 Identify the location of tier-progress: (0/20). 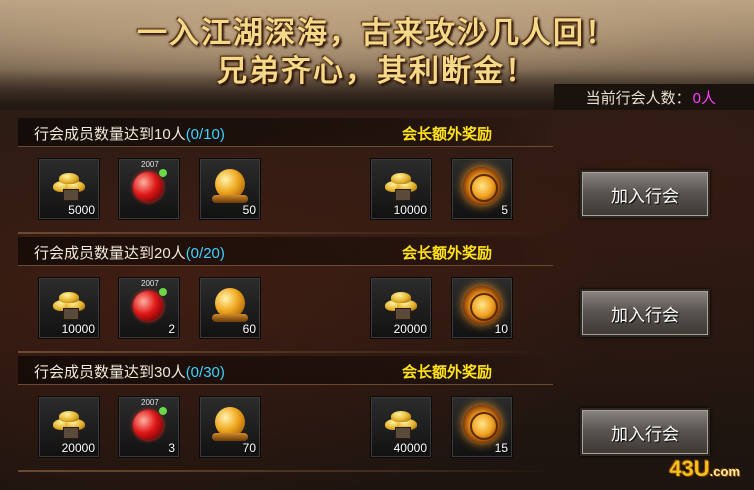
(205, 253).